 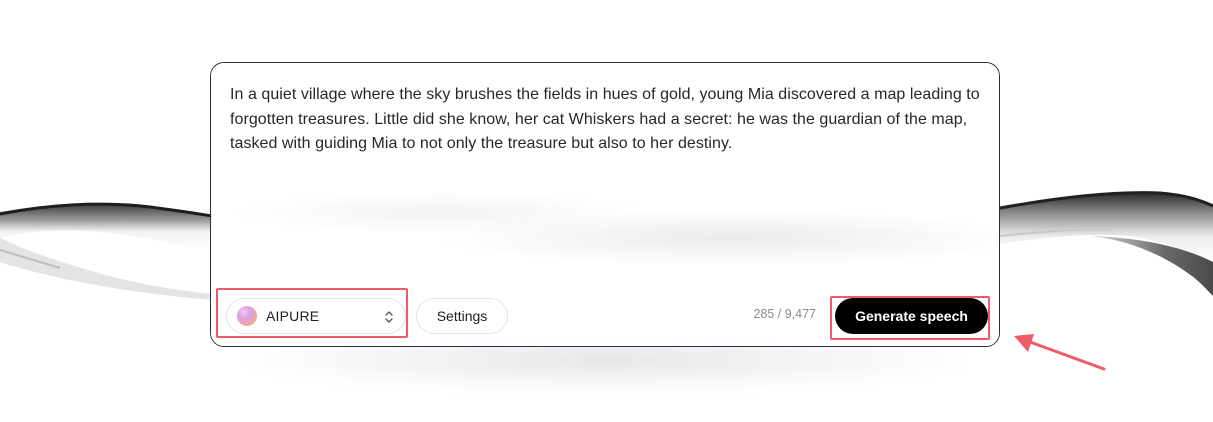 What do you see at coordinates (1060, 352) in the screenshot?
I see `arrow-icon` at bounding box center [1060, 352].